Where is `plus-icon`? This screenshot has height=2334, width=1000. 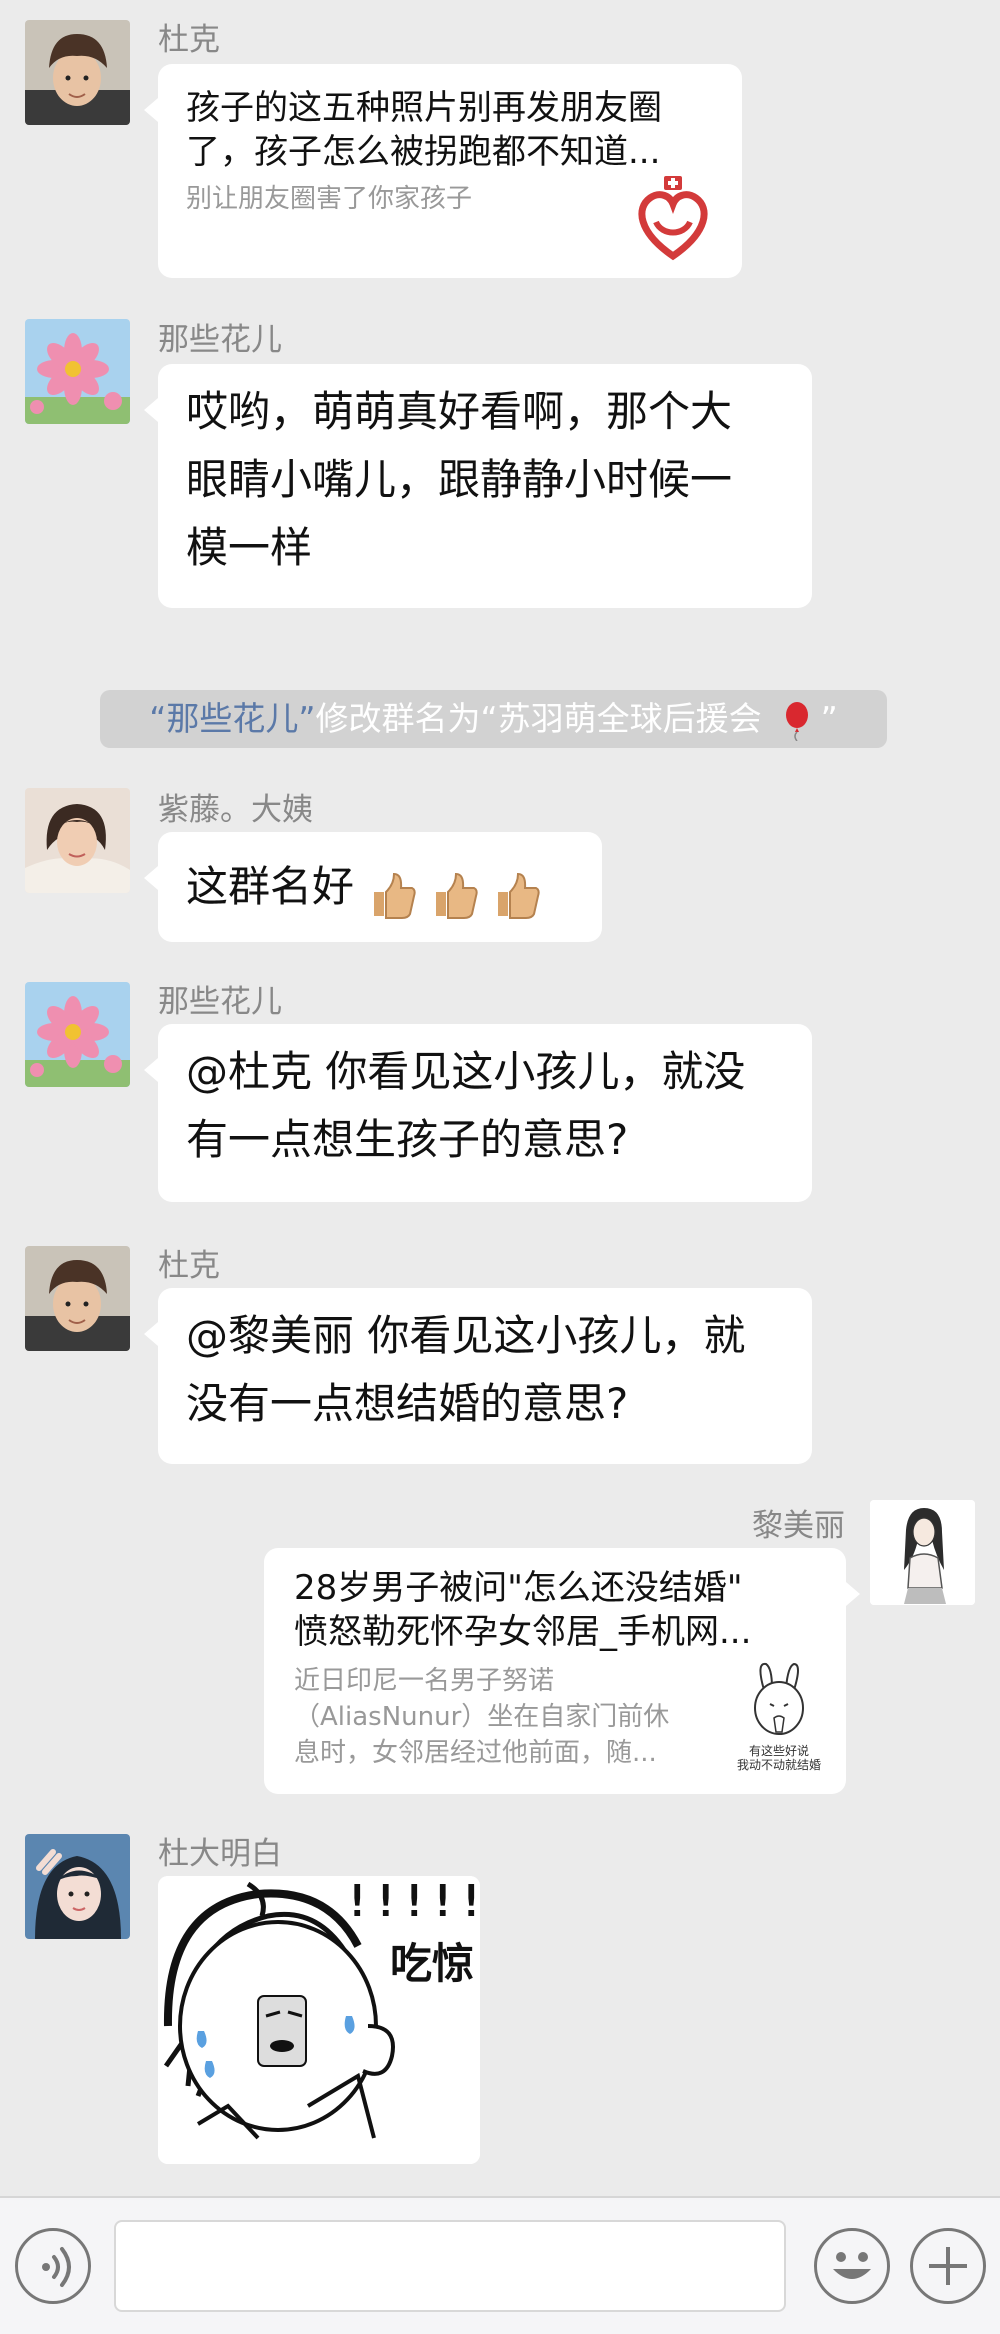
plus-icon is located at coordinates (948, 2266).